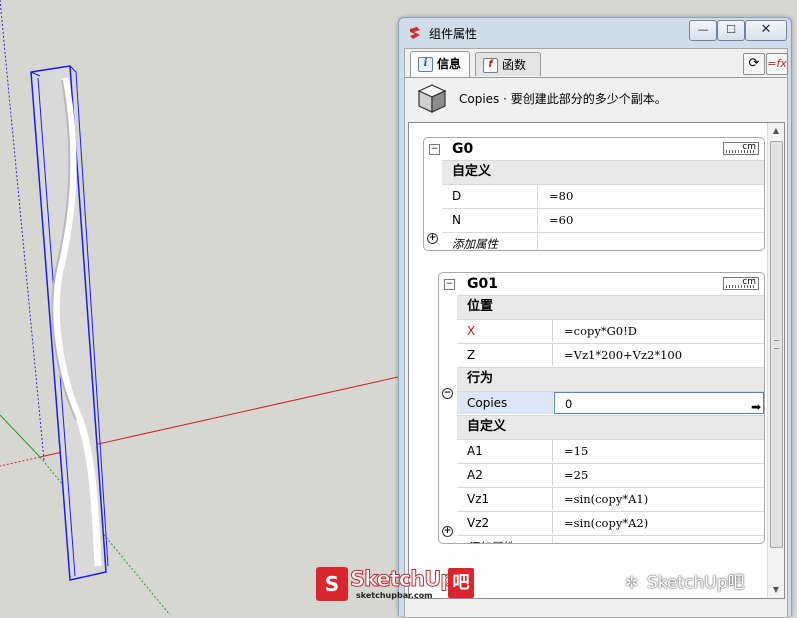 The image size is (797, 618). I want to click on attribute-value: =60, so click(651, 220).